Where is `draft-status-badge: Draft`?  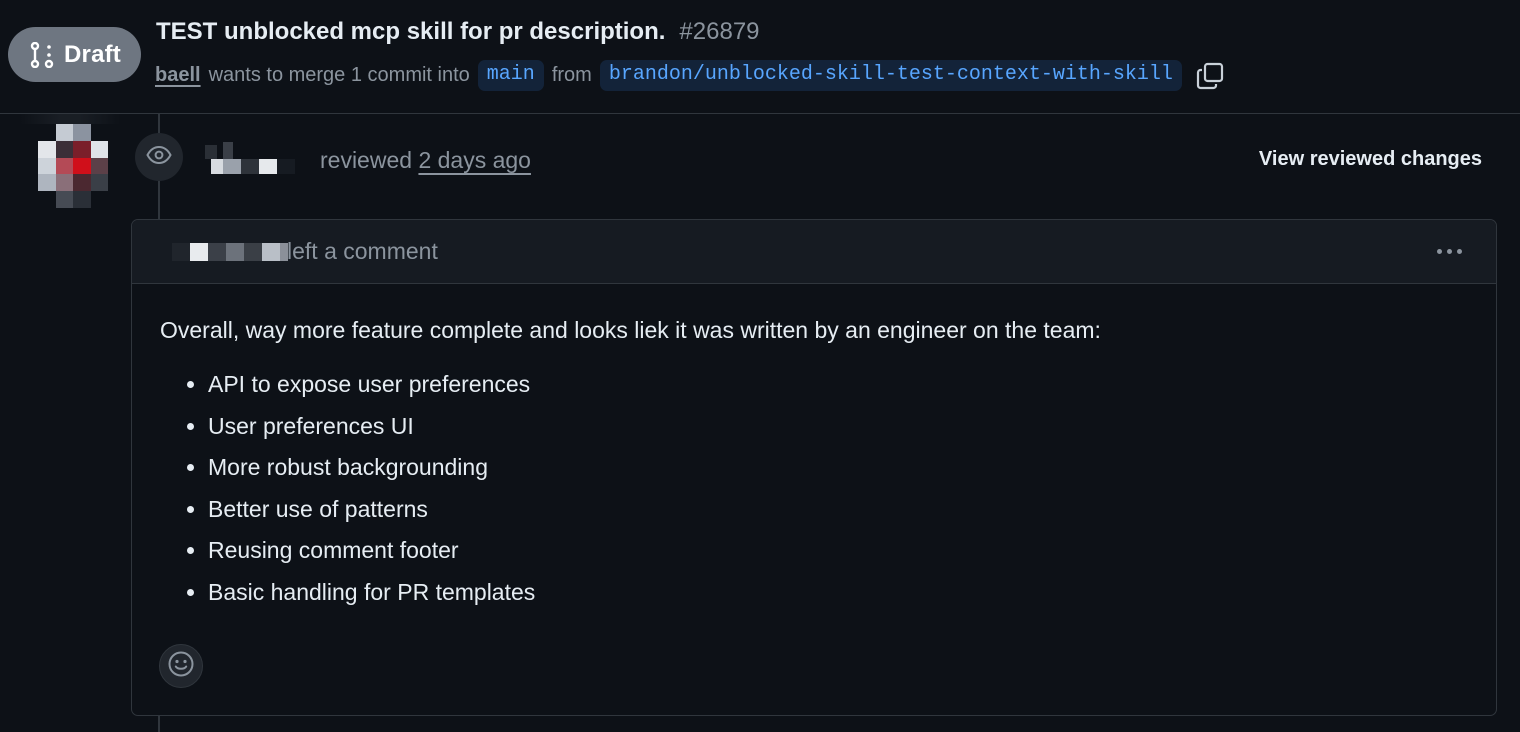 draft-status-badge: Draft is located at coordinates (74, 54).